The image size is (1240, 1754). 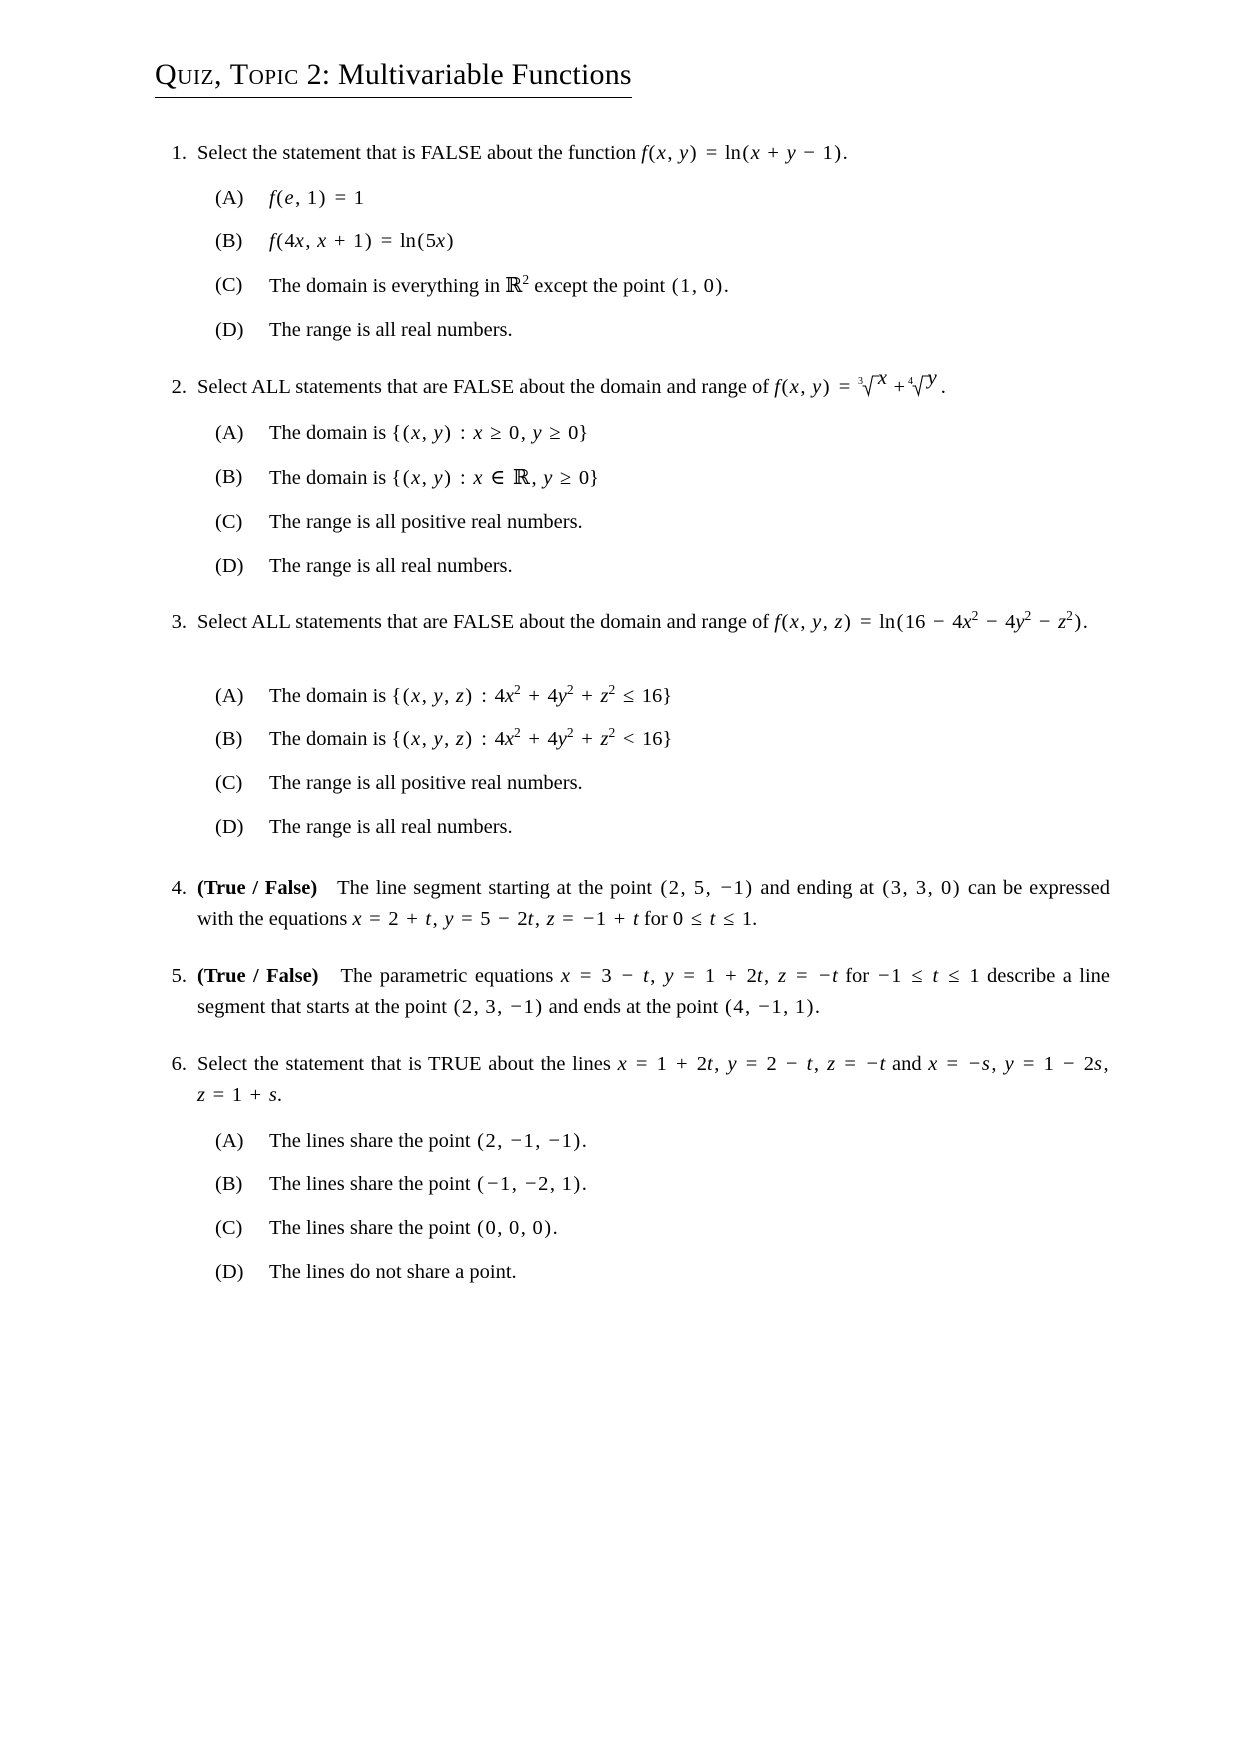 I want to click on page-title-smallcaps: Quiz, Topic, so click(x=227, y=74).